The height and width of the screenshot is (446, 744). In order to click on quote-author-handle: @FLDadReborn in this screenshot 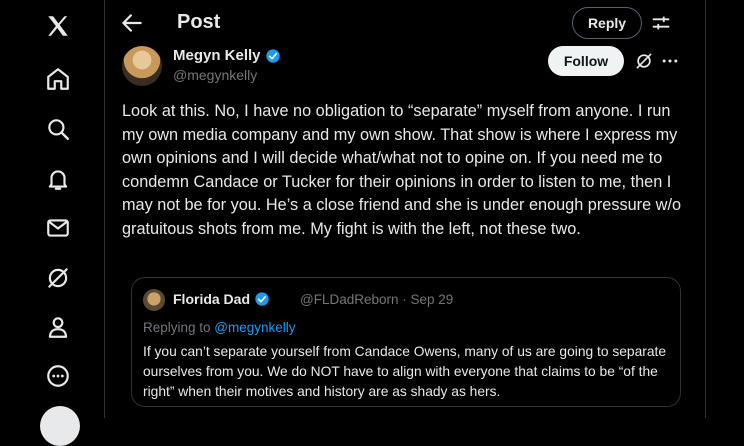, I will do `click(349, 299)`.